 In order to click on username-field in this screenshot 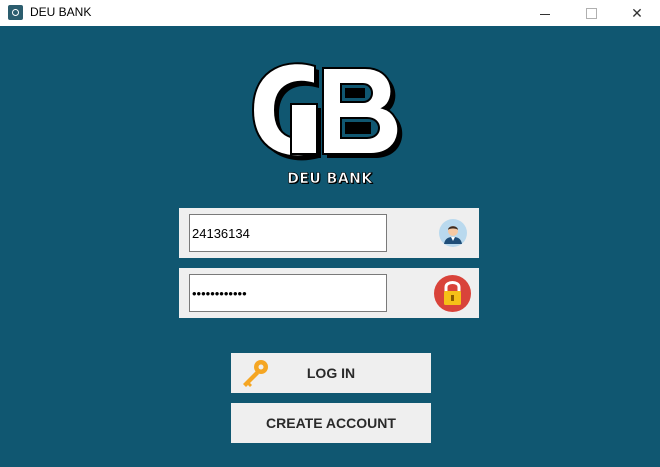, I will do `click(288, 233)`.